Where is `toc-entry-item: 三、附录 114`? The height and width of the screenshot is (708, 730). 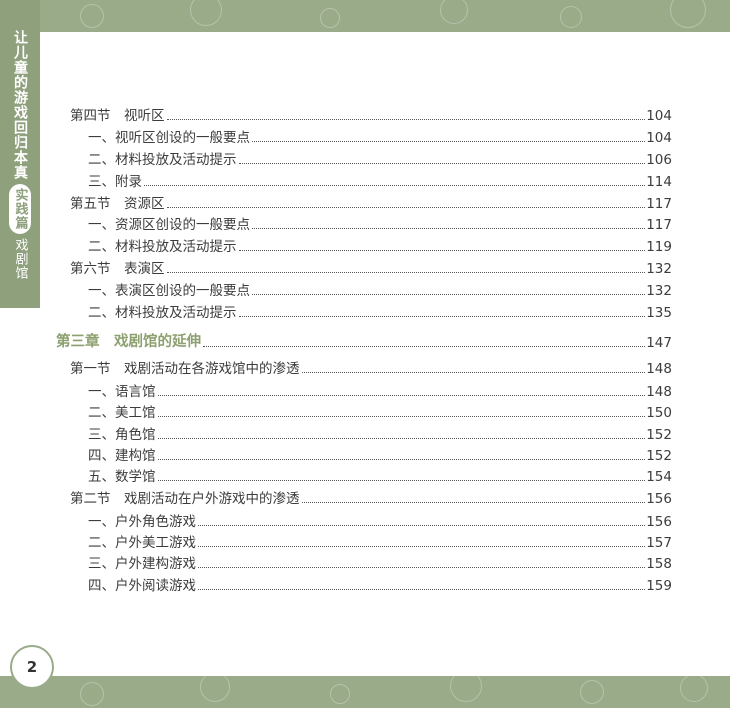
toc-entry-item: 三、附录 114 is located at coordinates (380, 180).